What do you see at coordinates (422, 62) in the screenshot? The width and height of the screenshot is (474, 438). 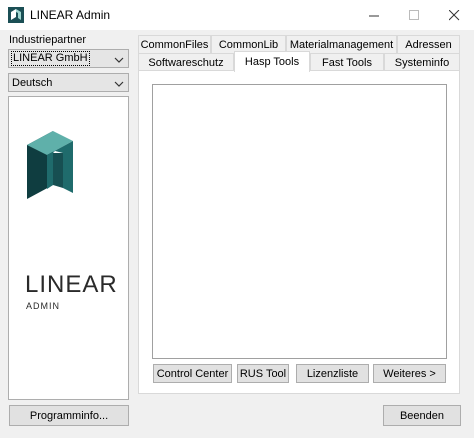 I see `tab-systeminfo: Systeminfo` at bounding box center [422, 62].